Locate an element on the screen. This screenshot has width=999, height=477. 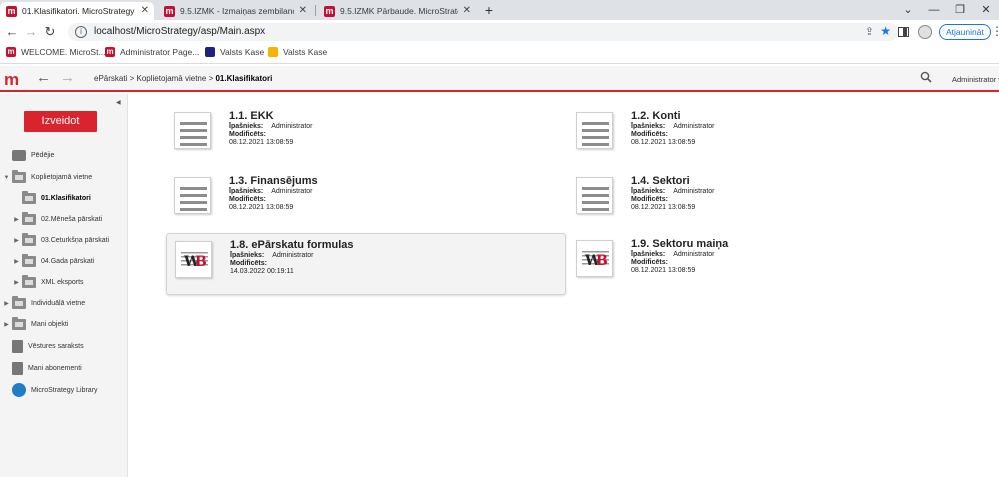
browser-tab: m 9.5.IZMK Pārbaude. MicroStrateg ✕ is located at coordinates (397, 11).